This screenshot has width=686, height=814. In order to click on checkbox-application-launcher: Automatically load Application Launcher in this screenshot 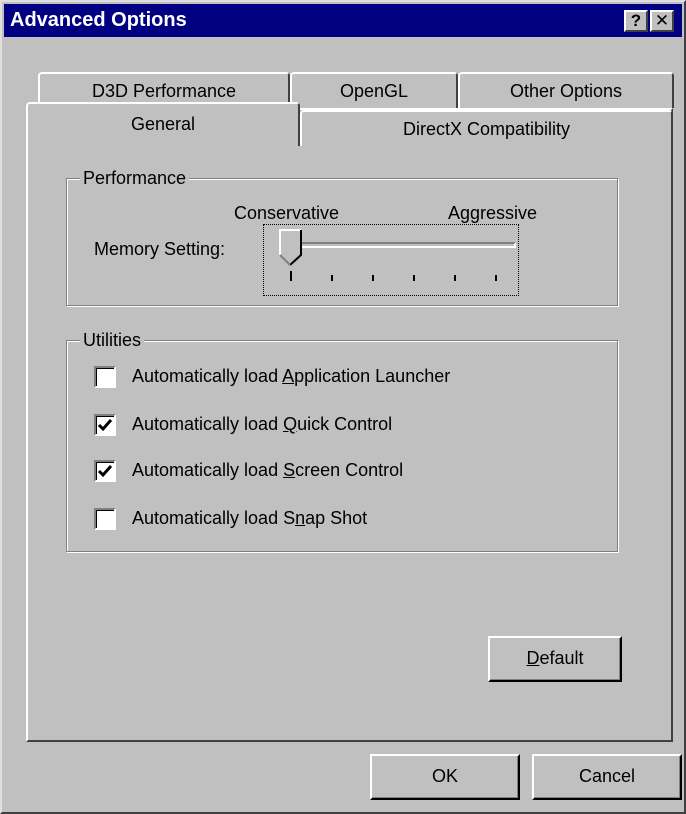, I will do `click(314, 377)`.